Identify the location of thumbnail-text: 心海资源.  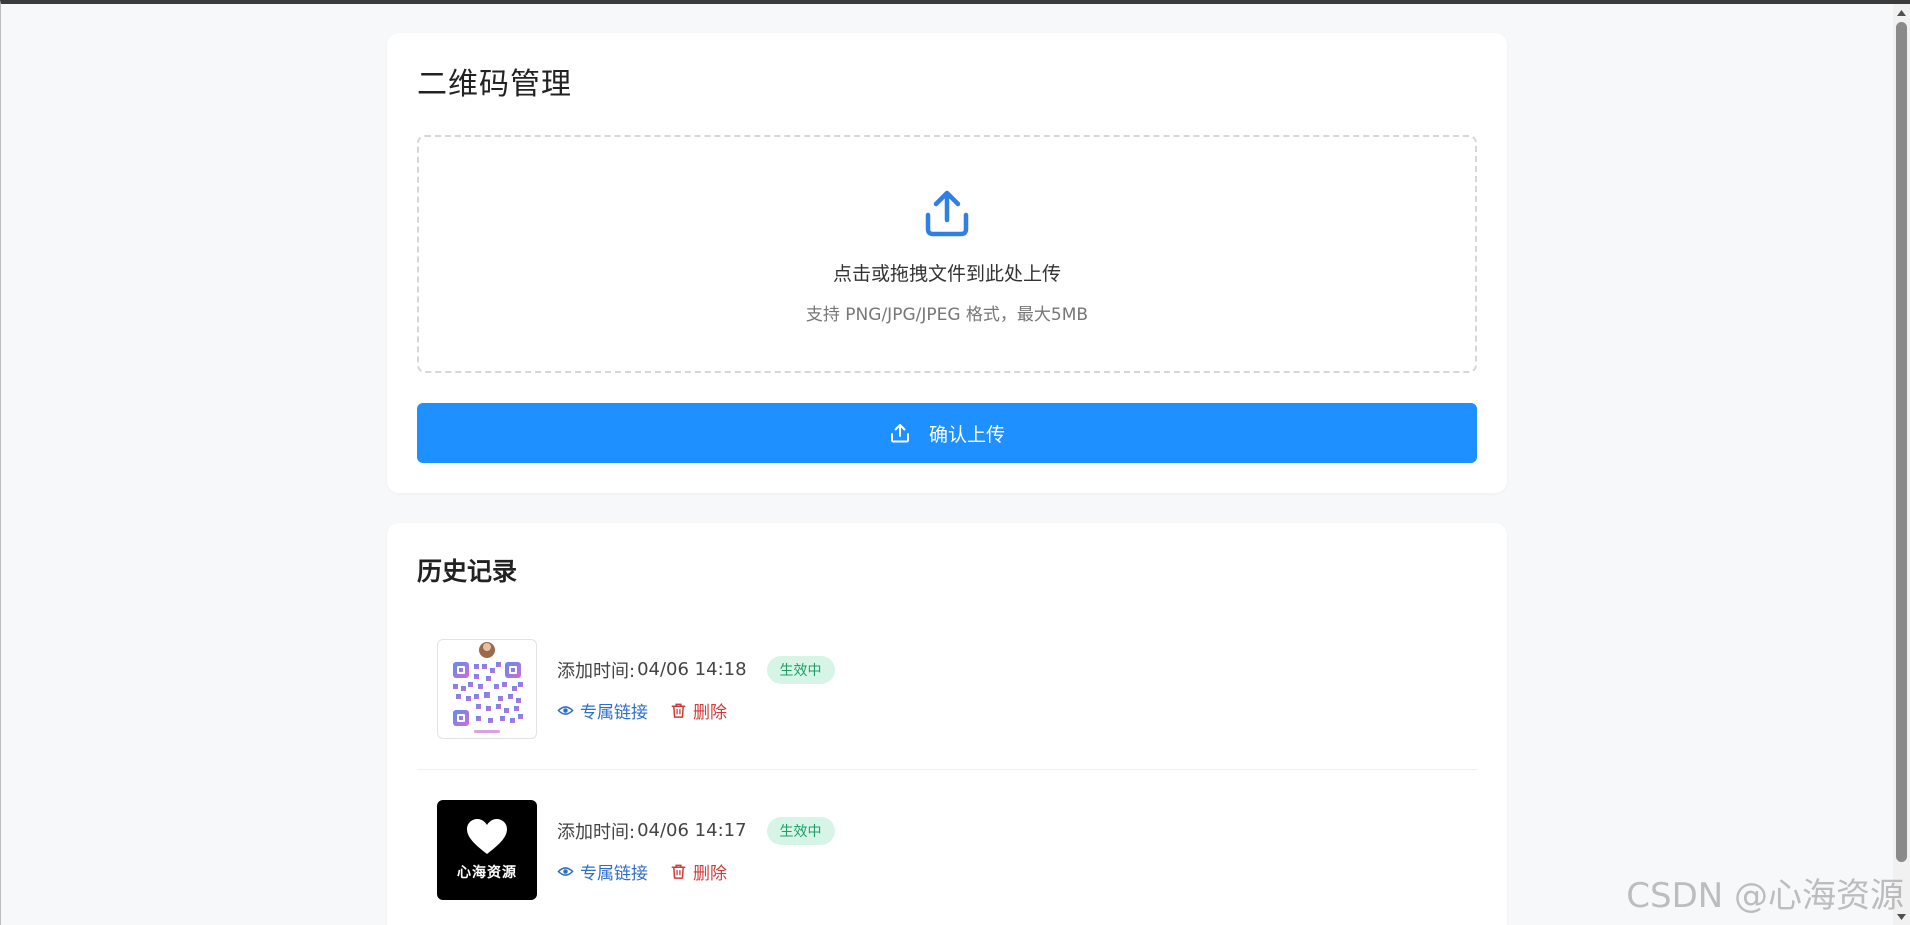
(487, 873).